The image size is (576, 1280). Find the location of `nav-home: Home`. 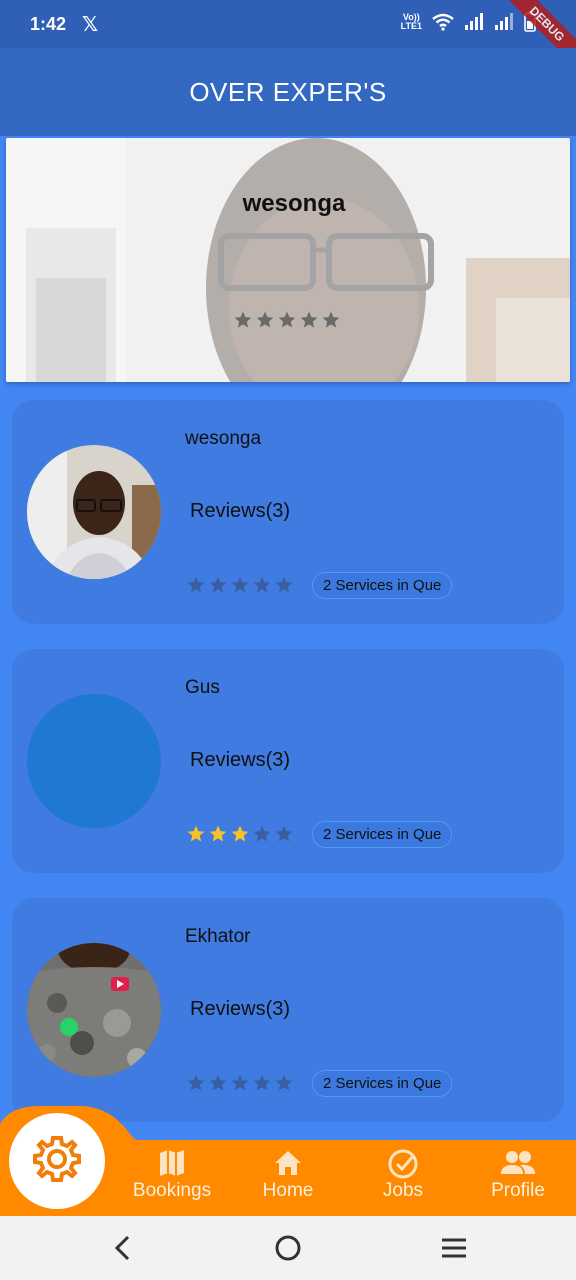

nav-home: Home is located at coordinates (288, 1175).